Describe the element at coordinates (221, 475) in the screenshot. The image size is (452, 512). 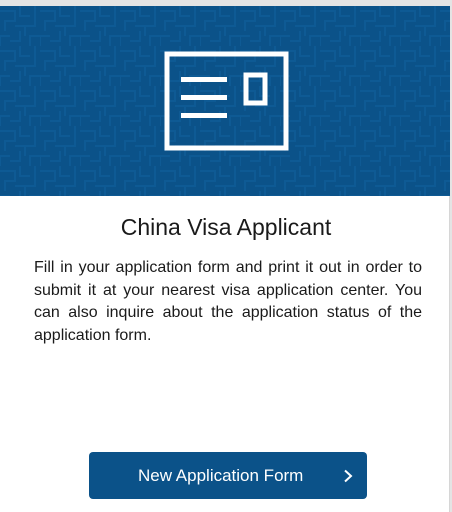
I see `new-application-form-label: New Application Form` at that location.